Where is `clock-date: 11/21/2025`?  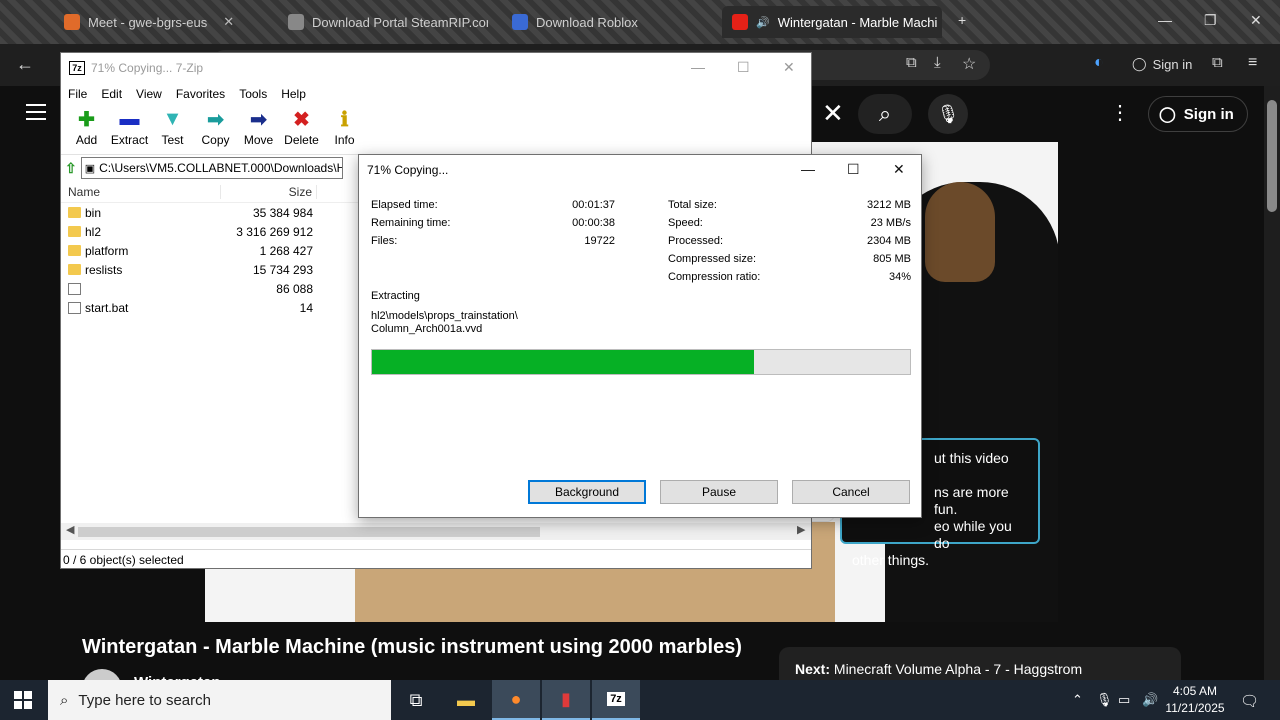
clock-date: 11/21/2025 is located at coordinates (1195, 708).